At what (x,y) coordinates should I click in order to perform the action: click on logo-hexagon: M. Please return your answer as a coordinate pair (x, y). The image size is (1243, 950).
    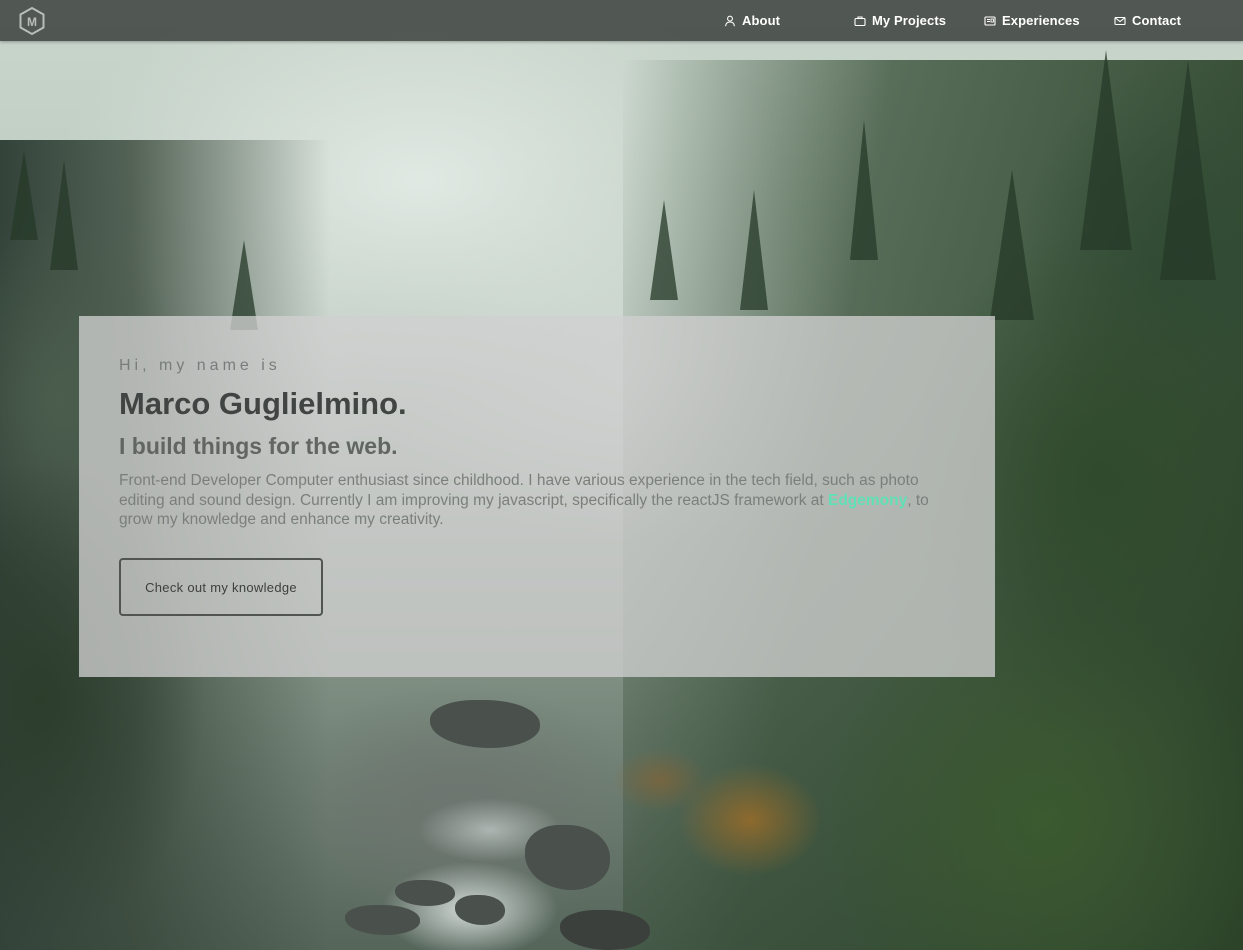
    Looking at the image, I should click on (32, 21).